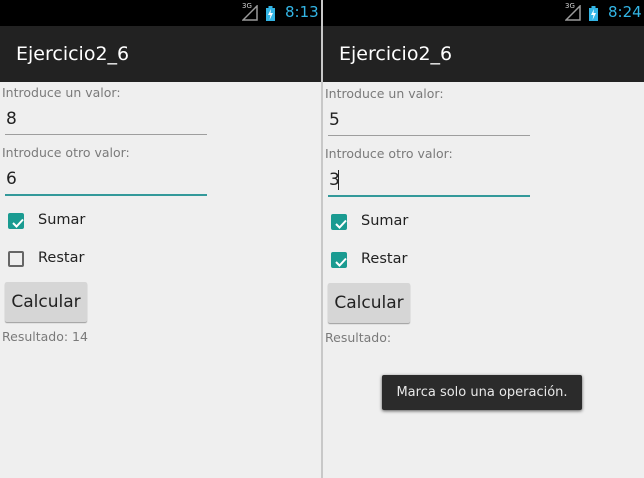 The height and width of the screenshot is (478, 644). I want to click on status-bar: 3G 8:24, so click(483, 13).